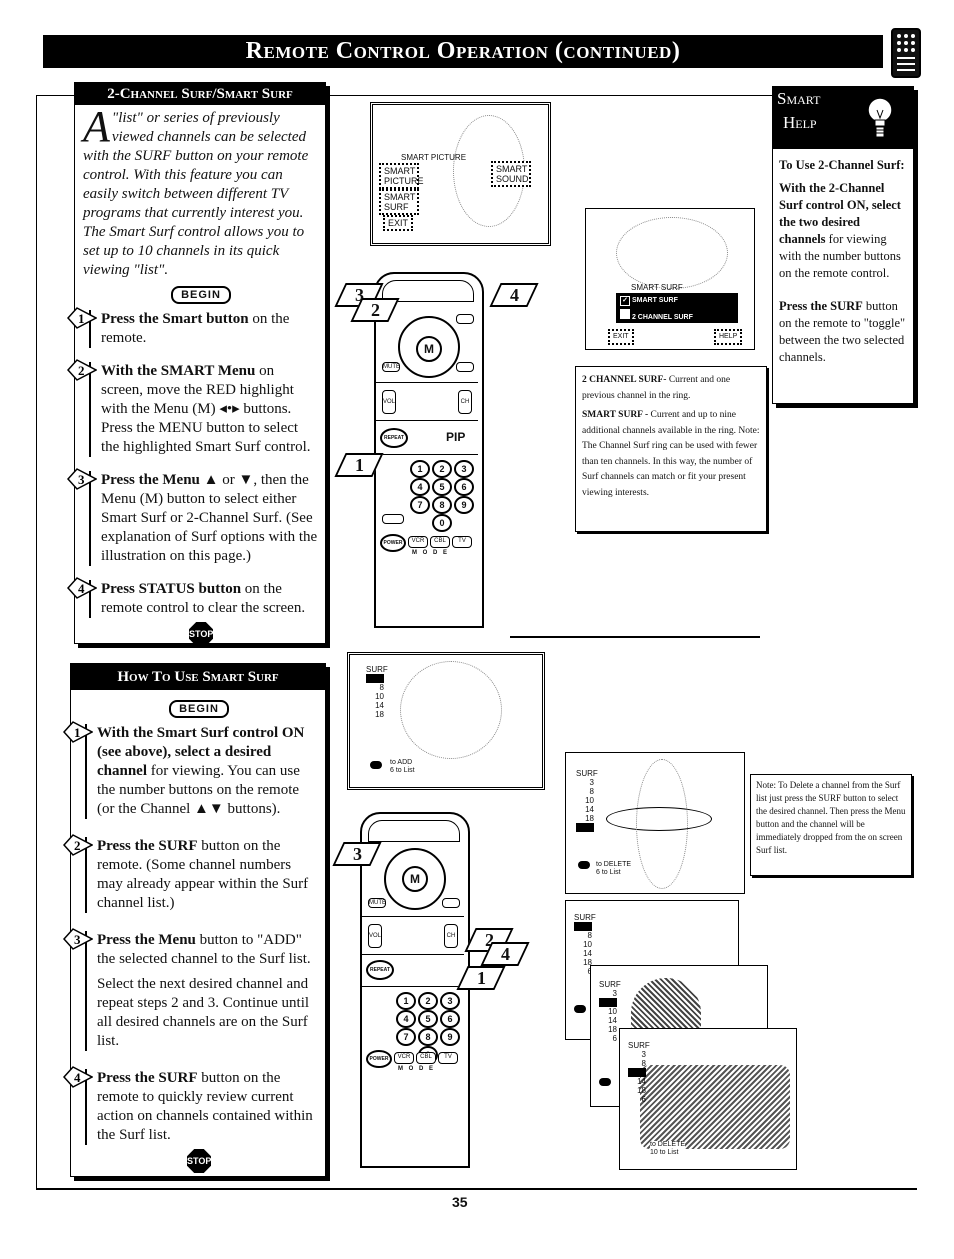 The image size is (954, 1259). I want to click on surf-add-screen: SURF ? 8 10 14 18 to ADD 6 to List, so click(446, 721).